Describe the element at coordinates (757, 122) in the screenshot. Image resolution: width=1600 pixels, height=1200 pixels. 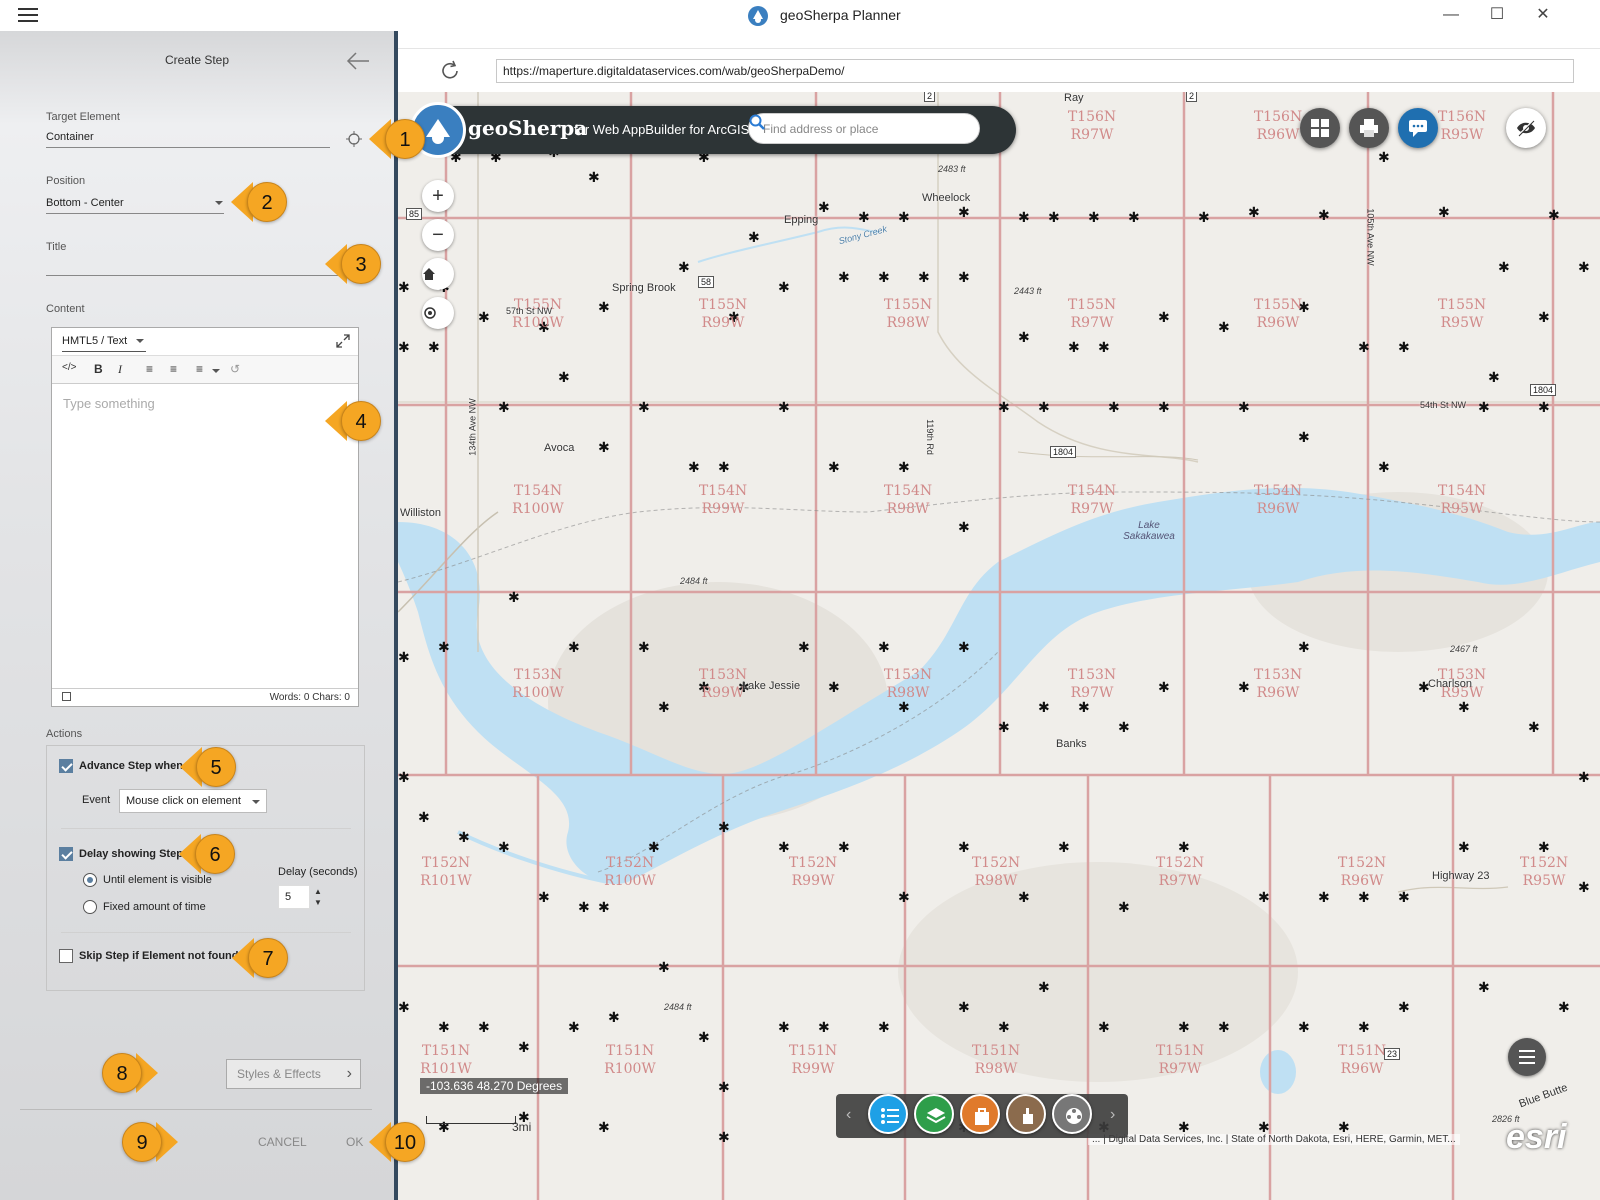
I see `search-icon` at that location.